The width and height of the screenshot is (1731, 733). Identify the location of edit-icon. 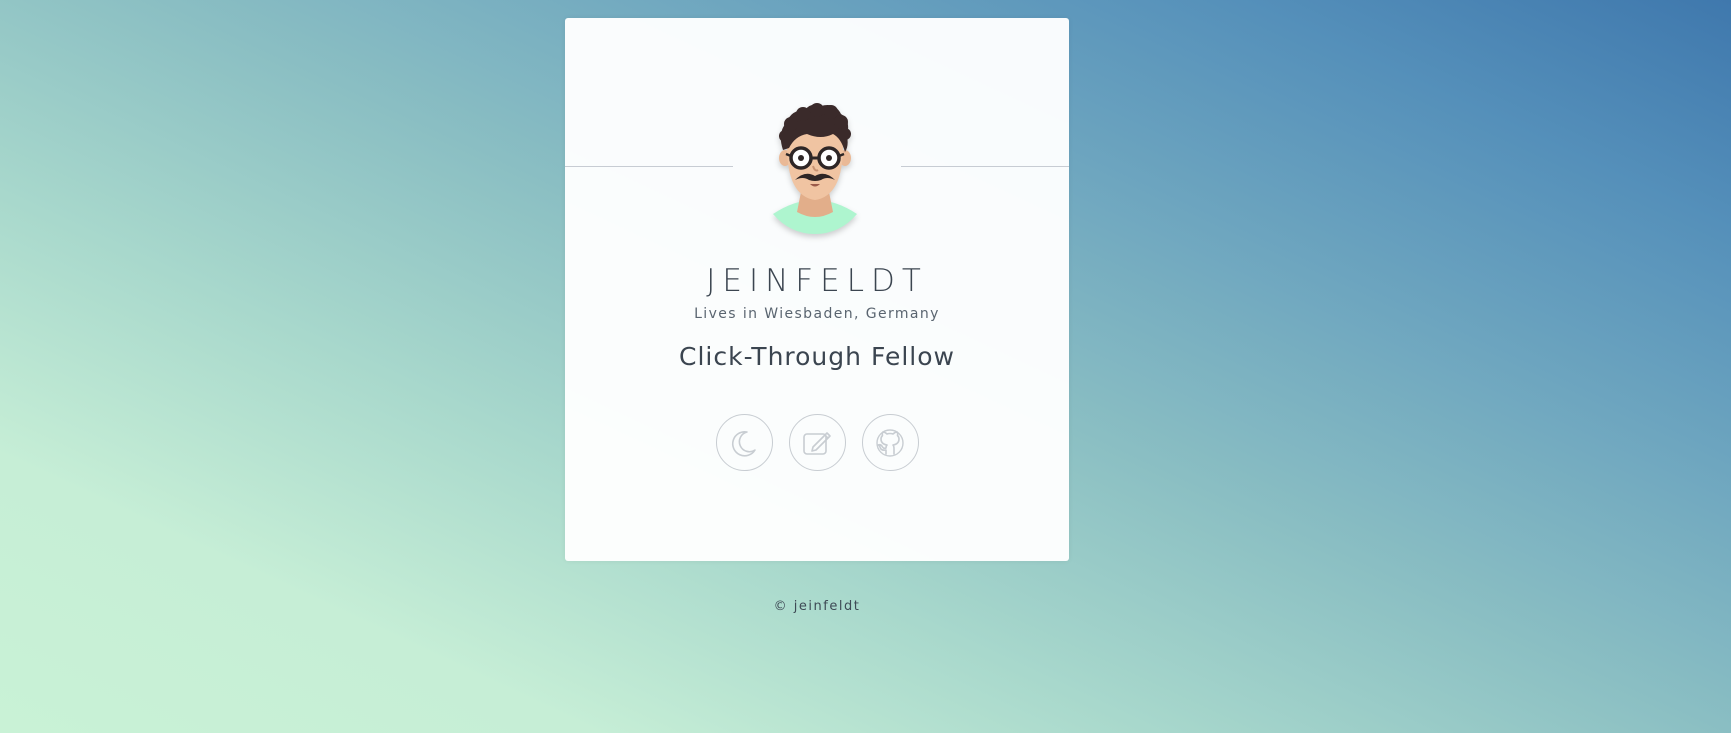
(817, 443).